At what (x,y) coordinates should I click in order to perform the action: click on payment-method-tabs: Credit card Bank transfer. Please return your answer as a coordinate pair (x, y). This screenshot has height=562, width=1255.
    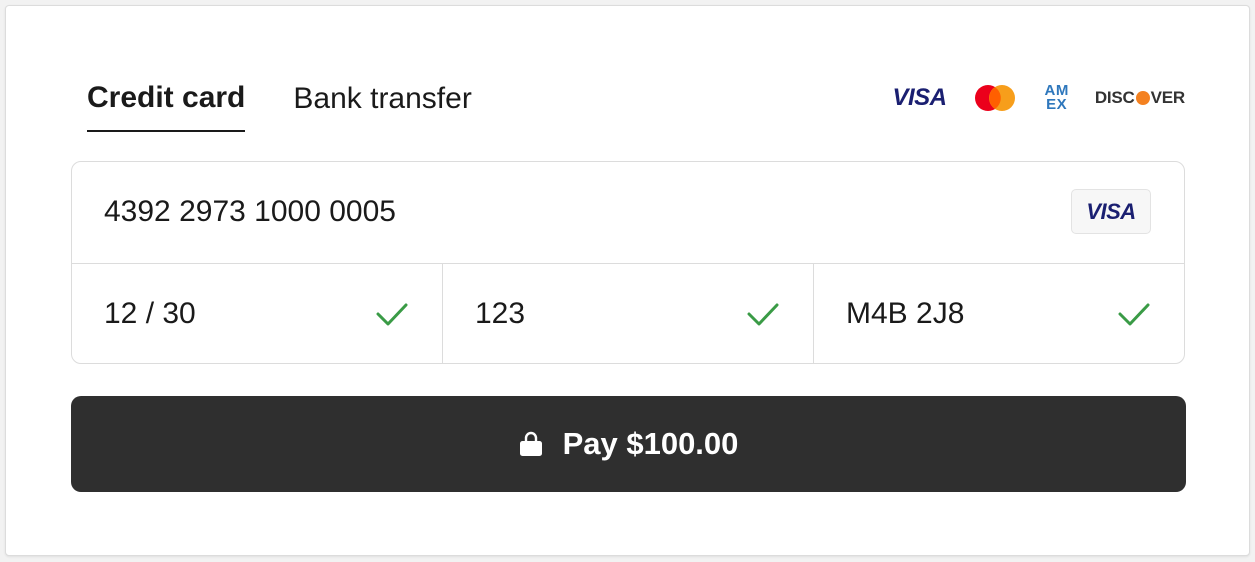
    Looking at the image, I should click on (303, 105).